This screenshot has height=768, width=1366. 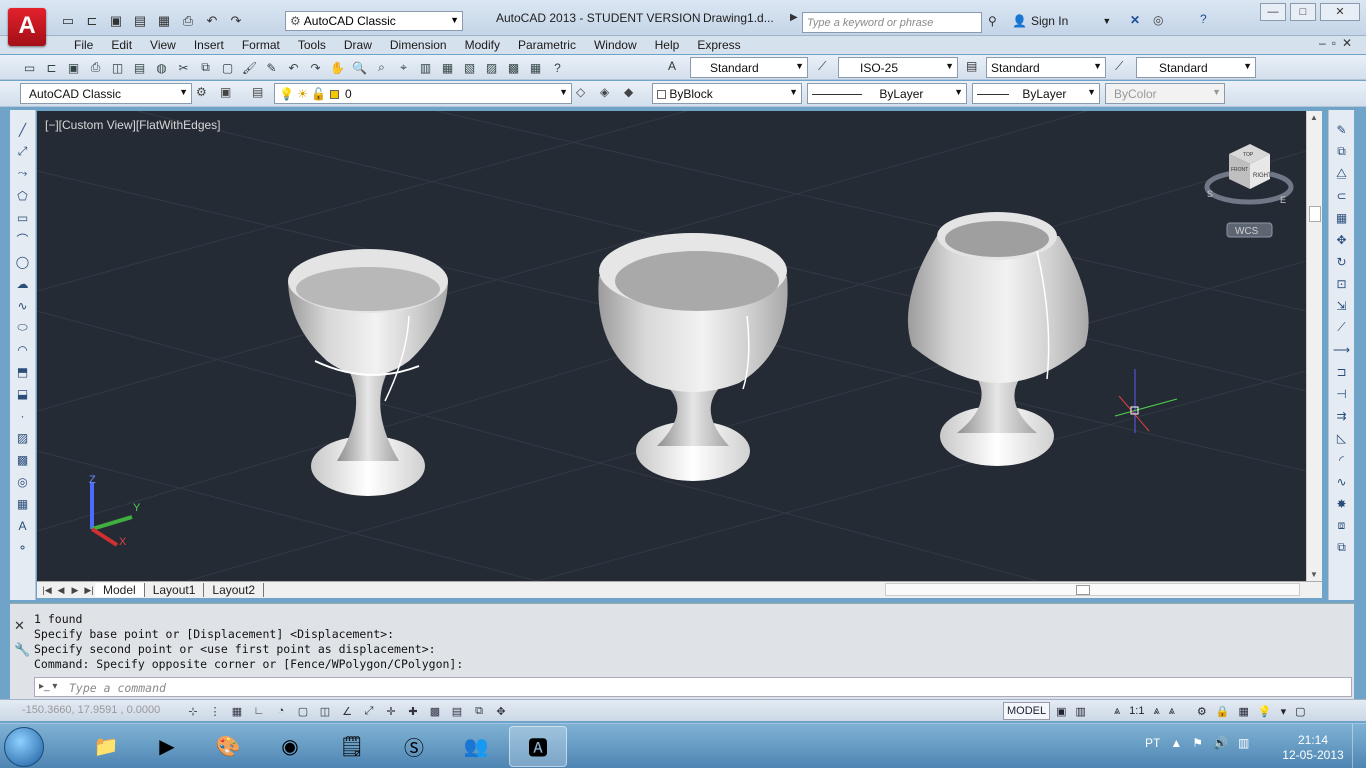 What do you see at coordinates (1342, 459) in the screenshot?
I see `fillet-icon: ◜` at bounding box center [1342, 459].